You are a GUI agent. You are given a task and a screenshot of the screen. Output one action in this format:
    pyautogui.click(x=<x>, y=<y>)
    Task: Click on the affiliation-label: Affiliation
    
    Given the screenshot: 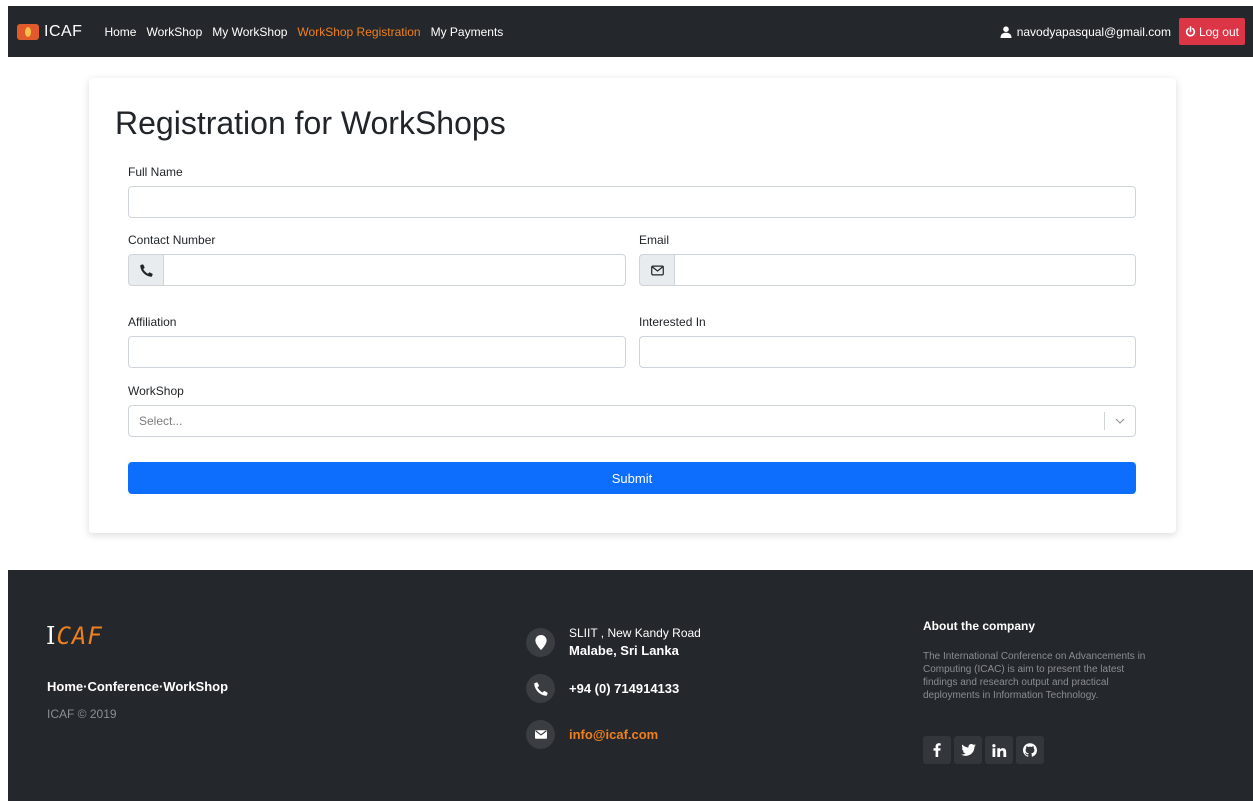 What is the action you would take?
    pyautogui.click(x=152, y=322)
    